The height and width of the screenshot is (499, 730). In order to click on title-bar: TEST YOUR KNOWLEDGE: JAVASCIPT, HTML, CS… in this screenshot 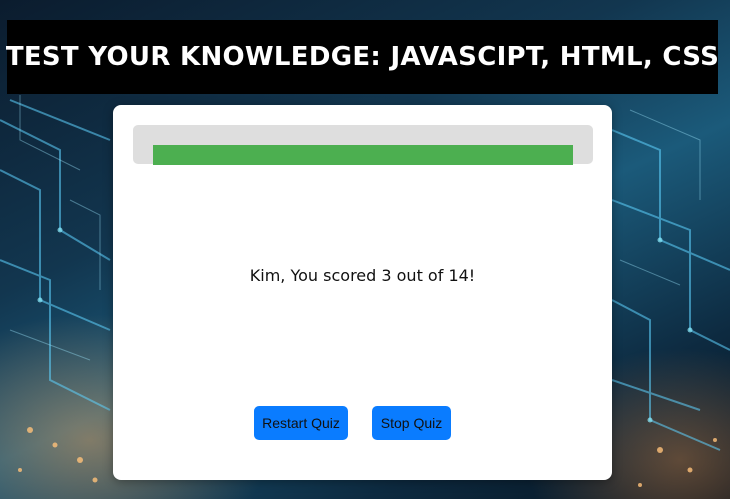, I will do `click(362, 57)`.